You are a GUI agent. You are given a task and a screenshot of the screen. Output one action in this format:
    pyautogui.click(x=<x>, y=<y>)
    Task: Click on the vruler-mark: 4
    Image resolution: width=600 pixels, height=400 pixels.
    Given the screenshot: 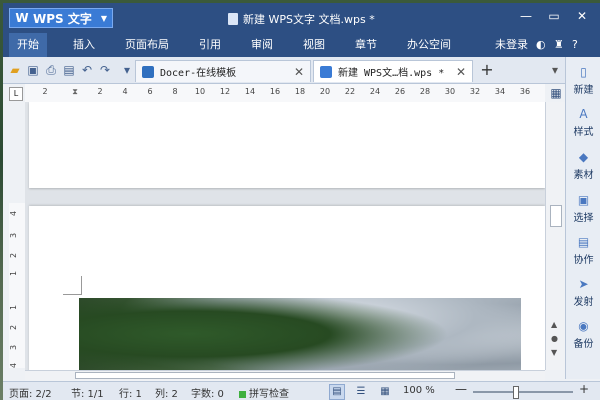 What is the action you would take?
    pyautogui.click(x=14, y=213)
    